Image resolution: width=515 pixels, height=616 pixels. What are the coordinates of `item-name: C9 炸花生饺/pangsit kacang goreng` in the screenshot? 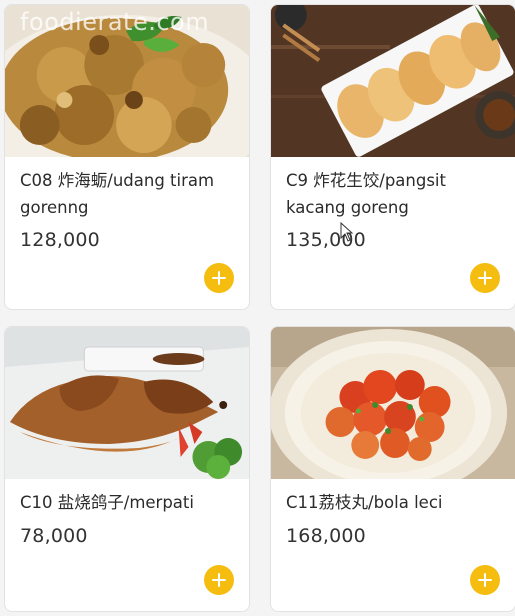 It's located at (366, 194).